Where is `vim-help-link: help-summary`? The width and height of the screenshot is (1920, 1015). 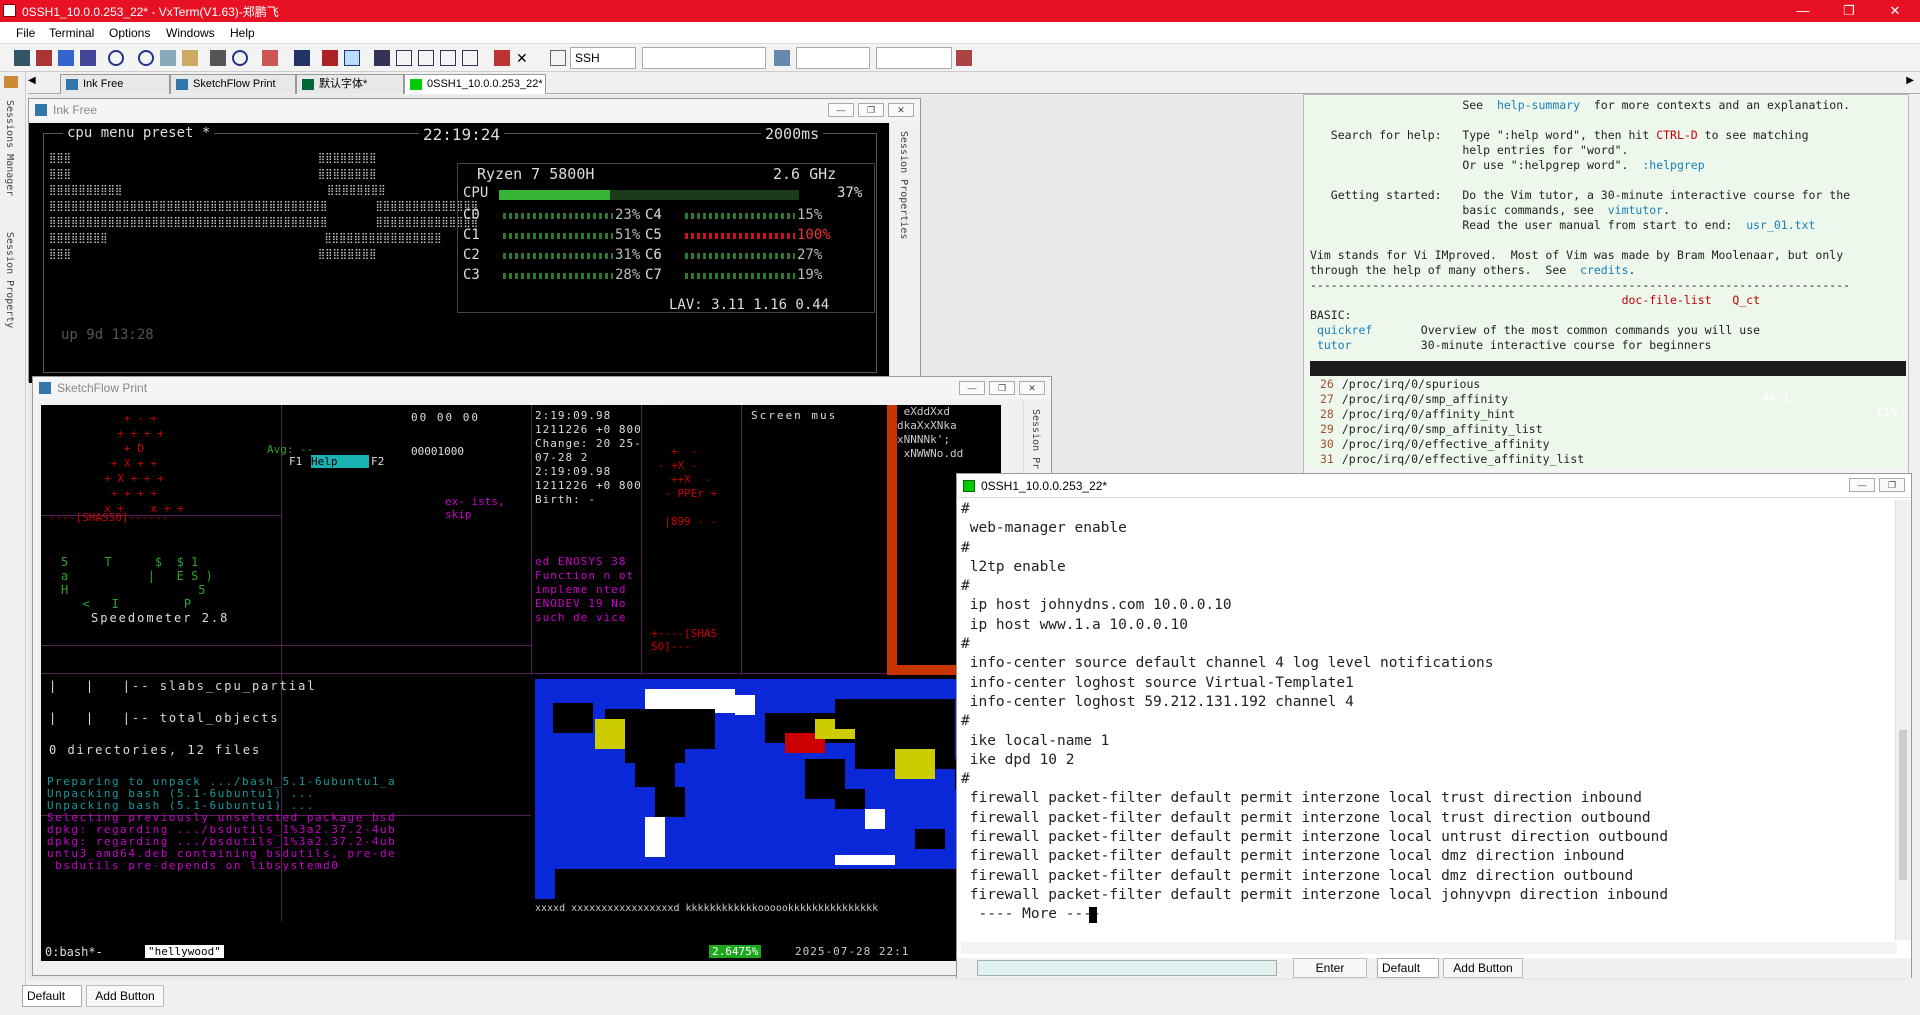
vim-help-link: help-summary is located at coordinates (1538, 105).